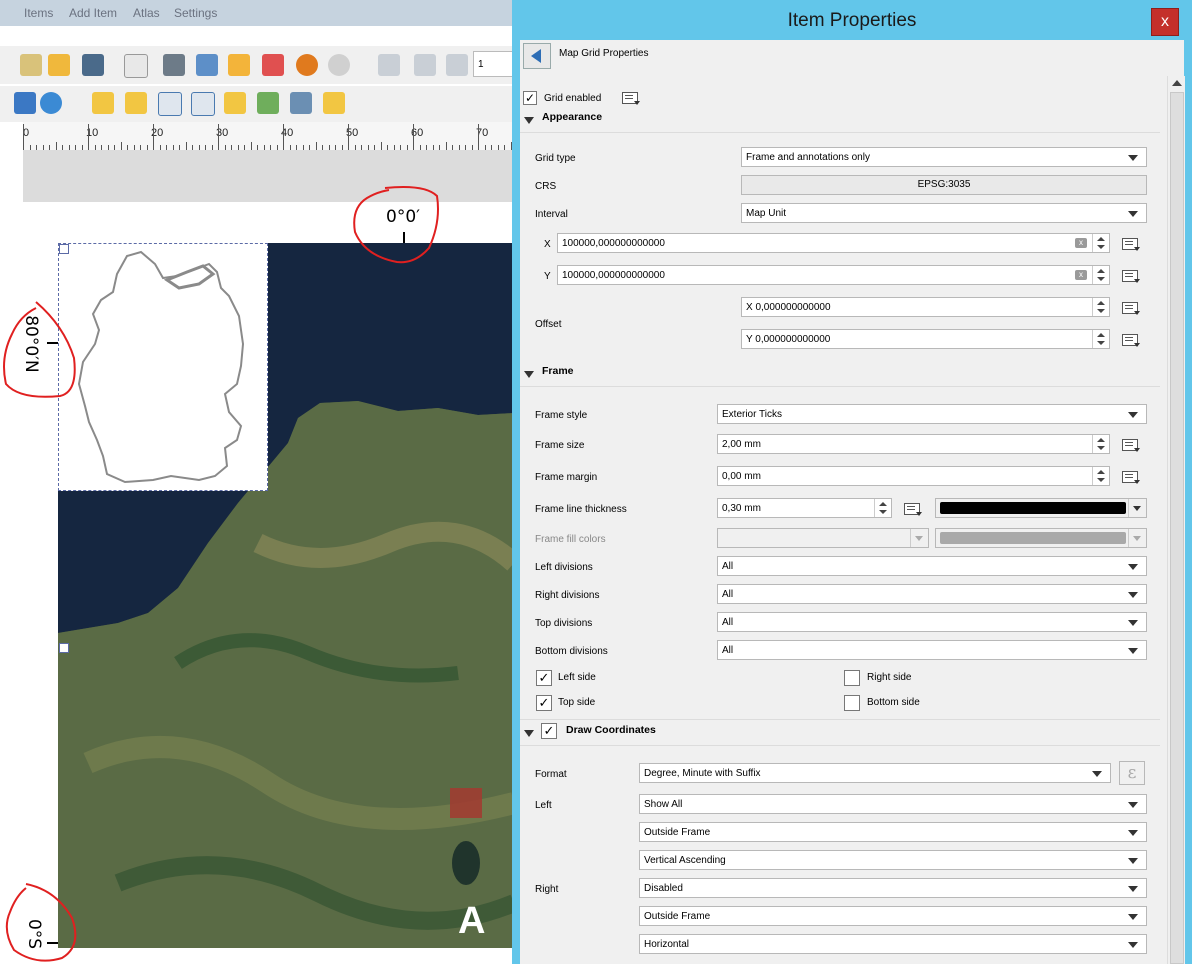 The height and width of the screenshot is (964, 1192). I want to click on right-annotation-label: Right, so click(547, 889).